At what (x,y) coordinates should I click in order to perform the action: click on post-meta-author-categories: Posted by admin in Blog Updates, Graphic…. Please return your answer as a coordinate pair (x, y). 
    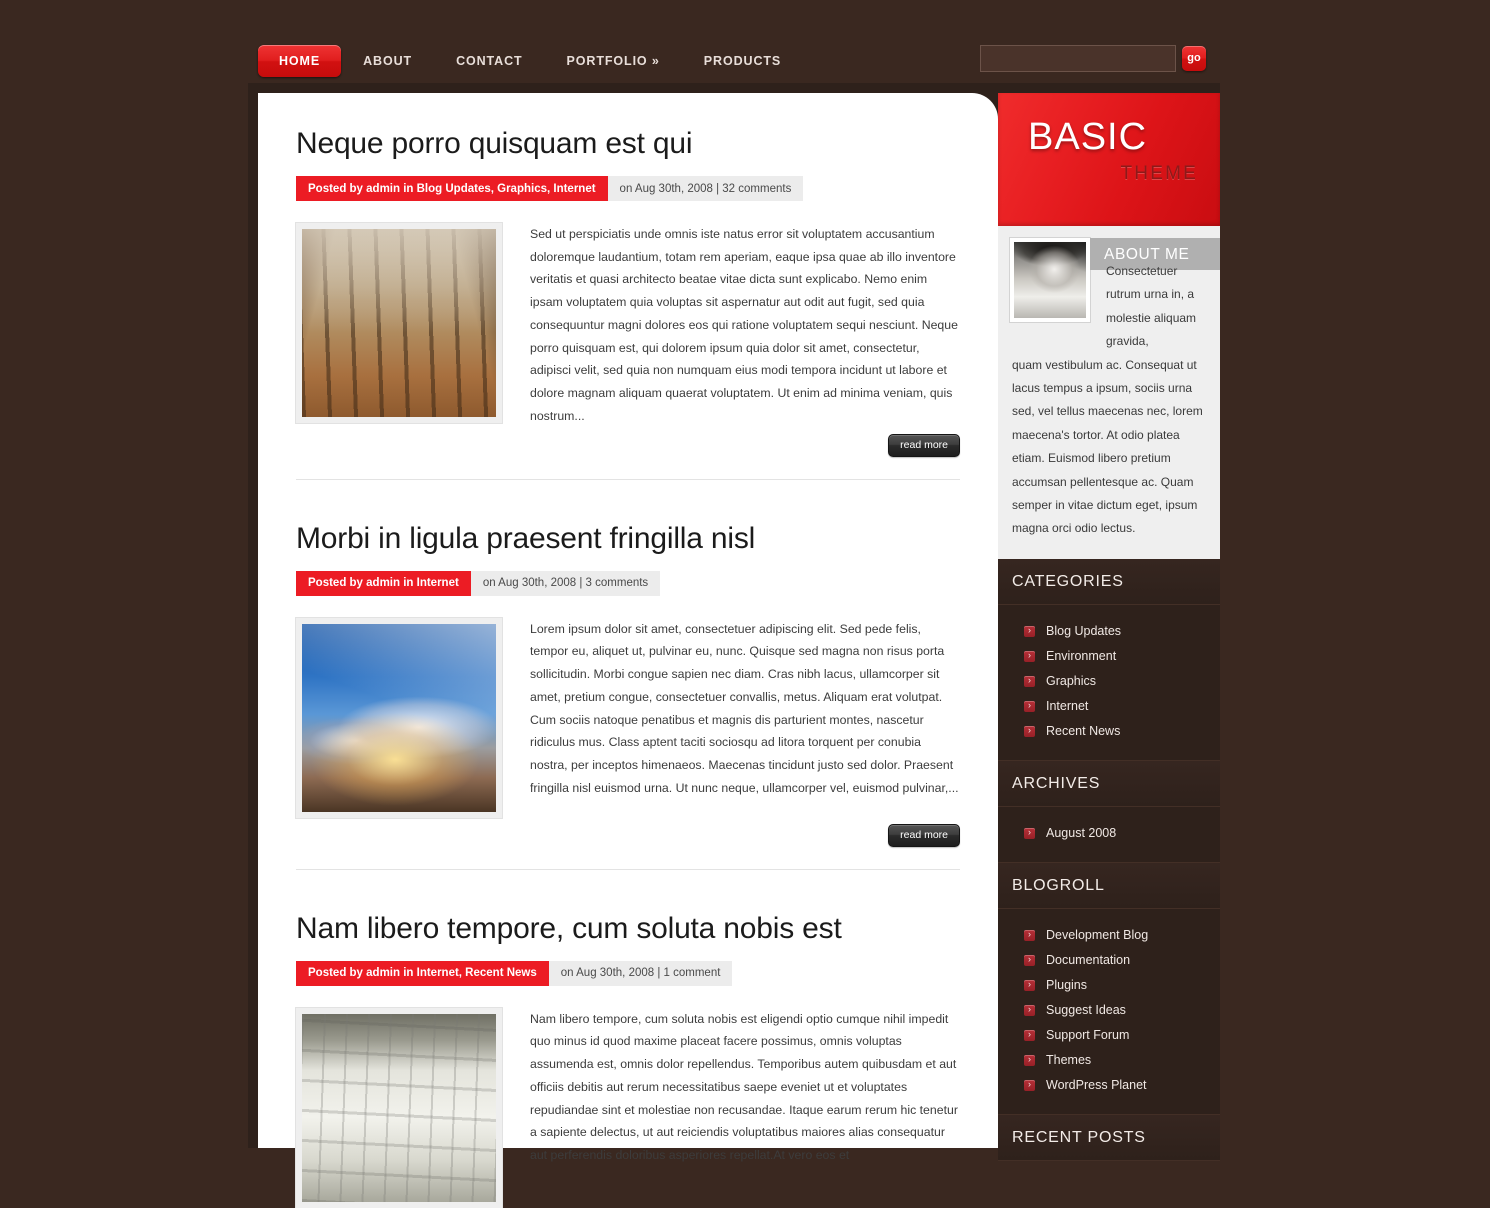
    Looking at the image, I should click on (452, 188).